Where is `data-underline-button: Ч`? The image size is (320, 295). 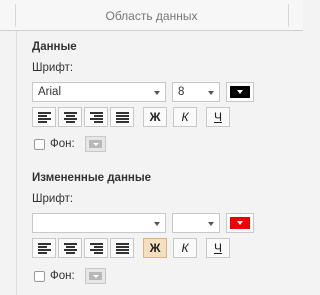
data-underline-button: Ч is located at coordinates (218, 117).